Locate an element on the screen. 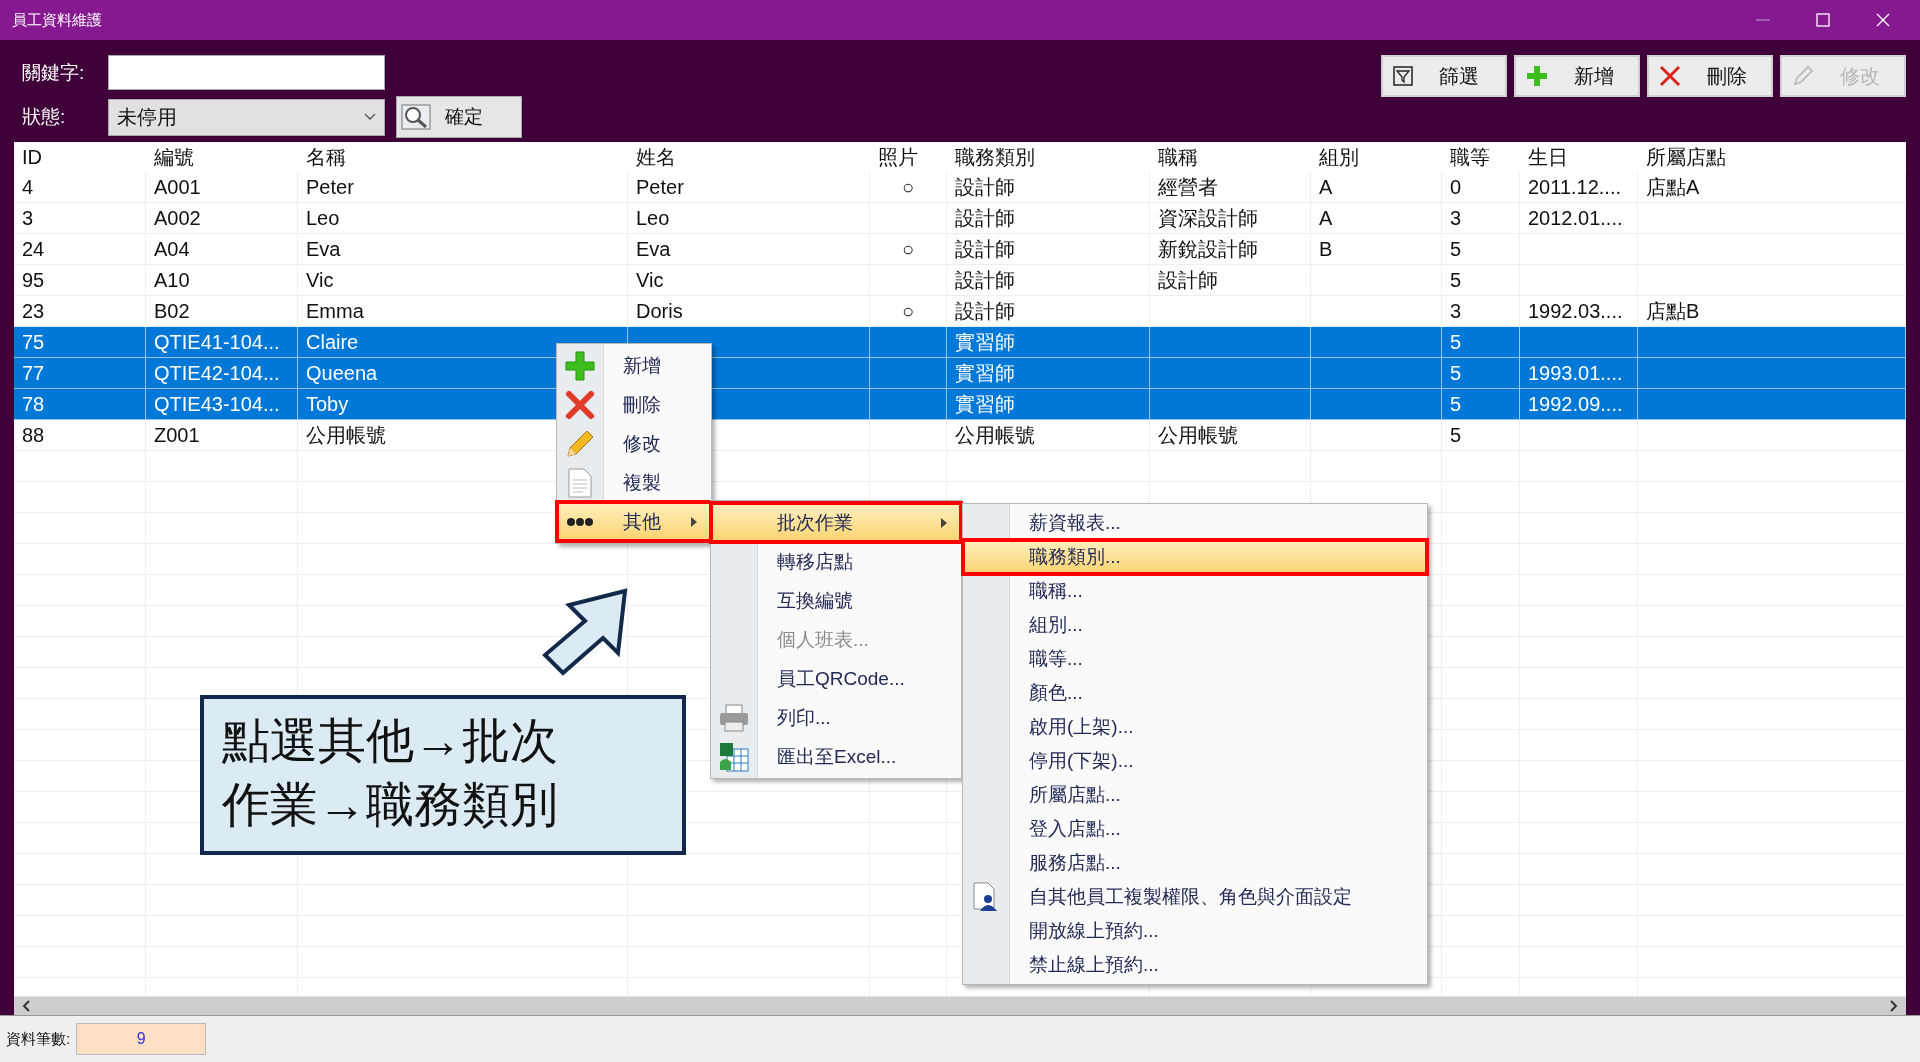  table-cell: 23 is located at coordinates (33, 311).